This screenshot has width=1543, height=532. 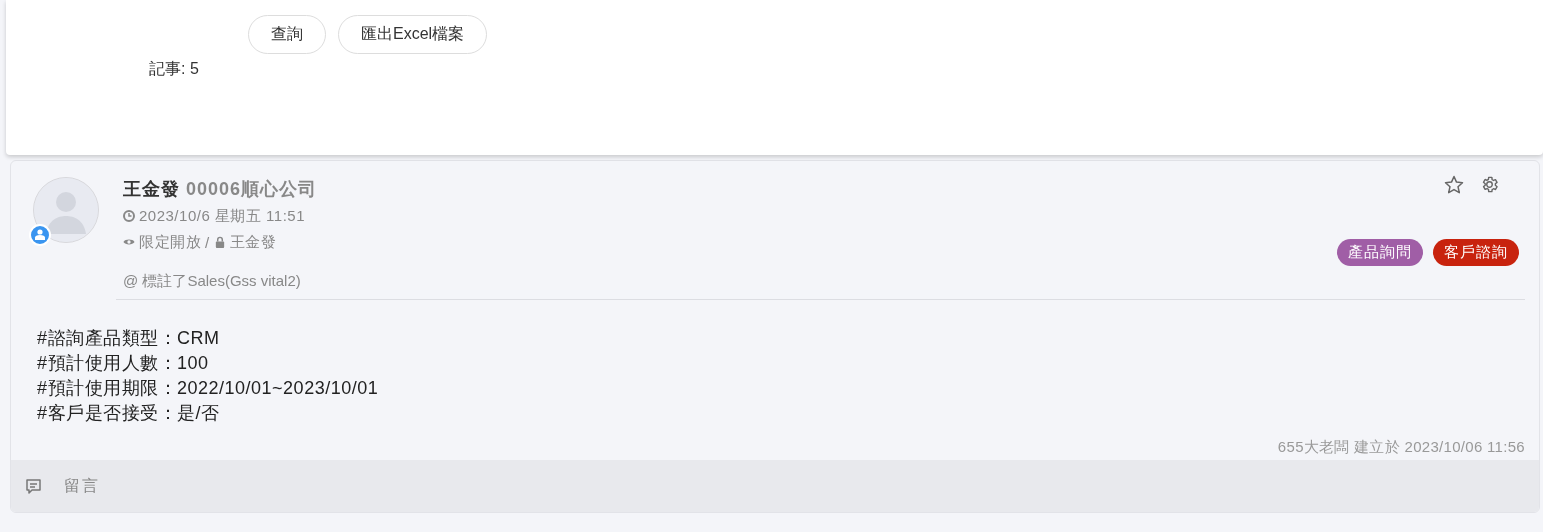 I want to click on clock-icon, so click(x=129, y=216).